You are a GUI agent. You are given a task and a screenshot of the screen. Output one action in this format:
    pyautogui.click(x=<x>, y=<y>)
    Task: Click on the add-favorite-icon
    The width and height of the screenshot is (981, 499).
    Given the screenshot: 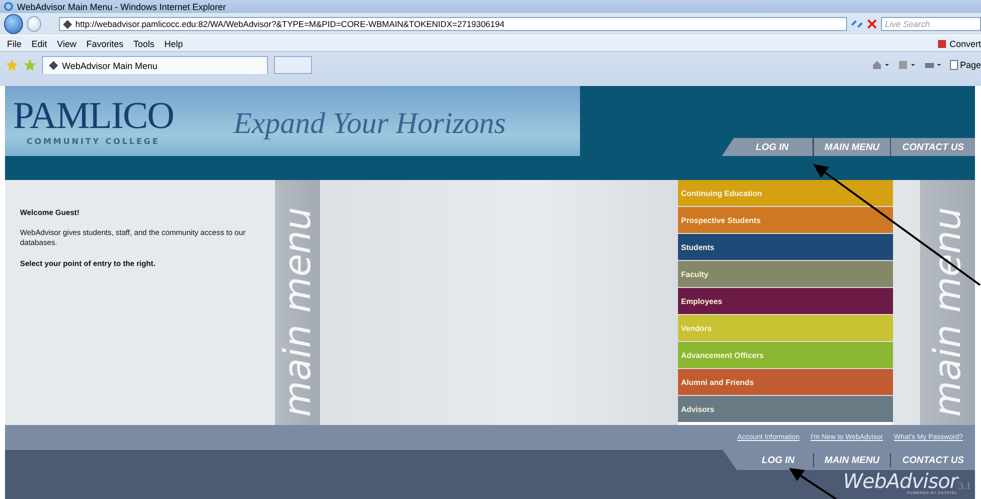 What is the action you would take?
    pyautogui.click(x=30, y=65)
    